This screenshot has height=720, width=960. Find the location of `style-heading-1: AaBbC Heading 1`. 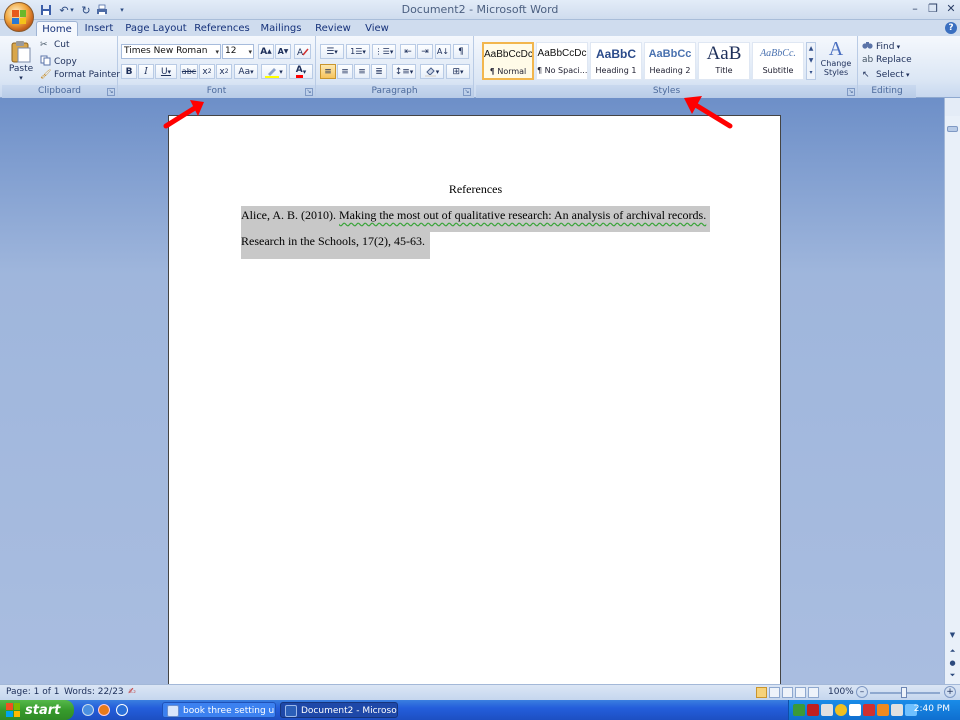

style-heading-1: AaBbC Heading 1 is located at coordinates (616, 61).